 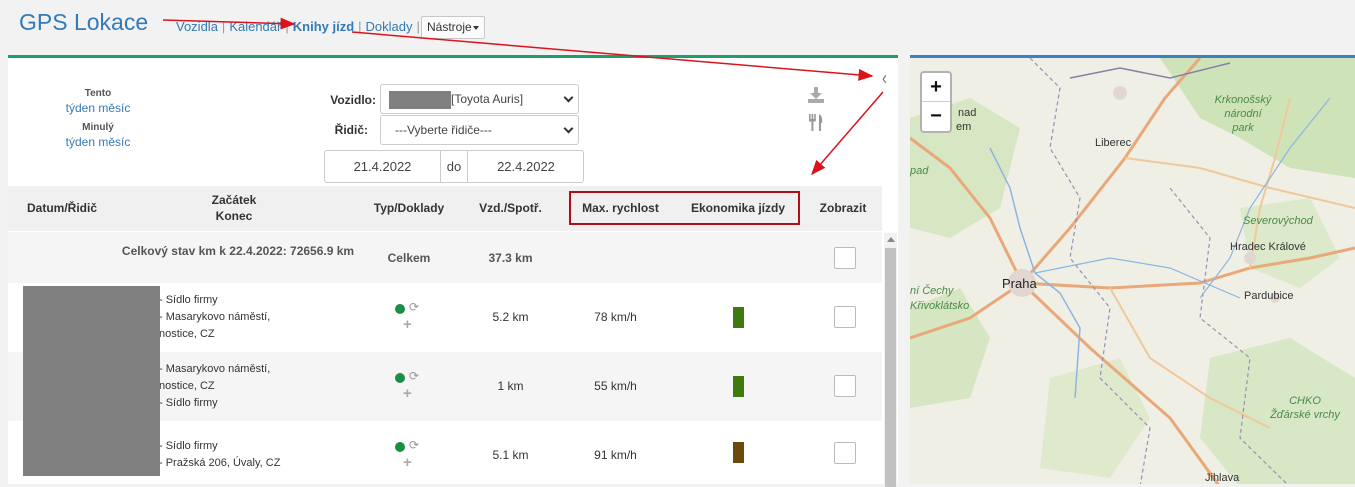 What do you see at coordinates (234, 216) in the screenshot?
I see `col-end: Konec` at bounding box center [234, 216].